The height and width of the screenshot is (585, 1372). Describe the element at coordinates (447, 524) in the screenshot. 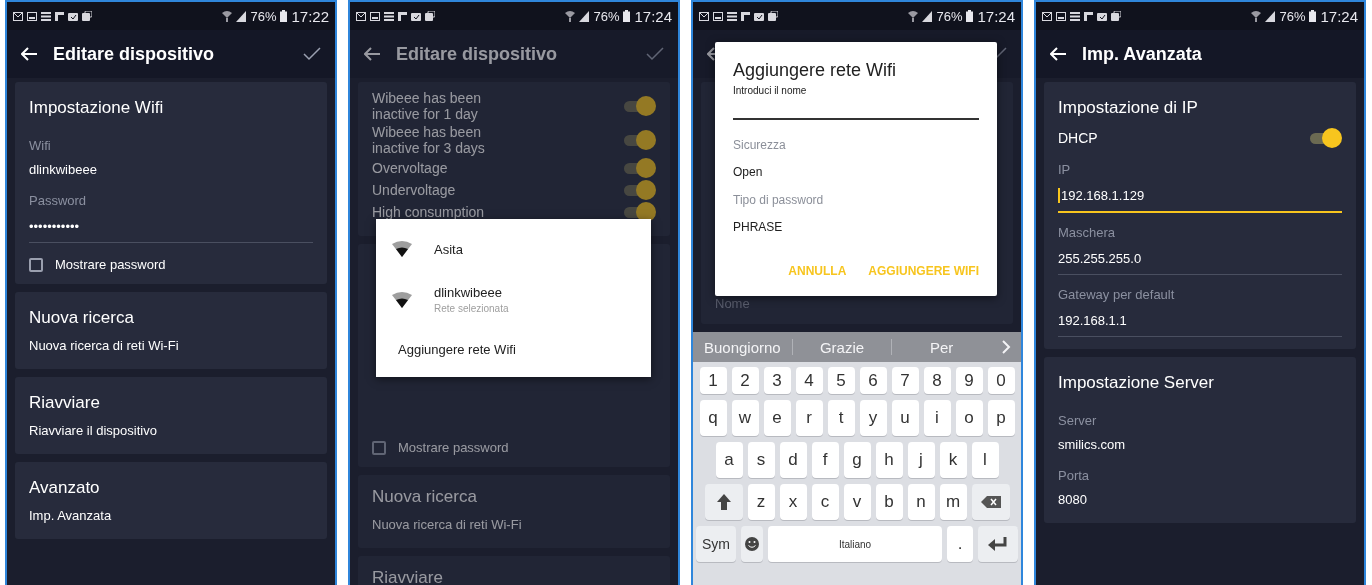

I see `card-subtitle: Nuova ricerca di reti Wi-Fi` at that location.